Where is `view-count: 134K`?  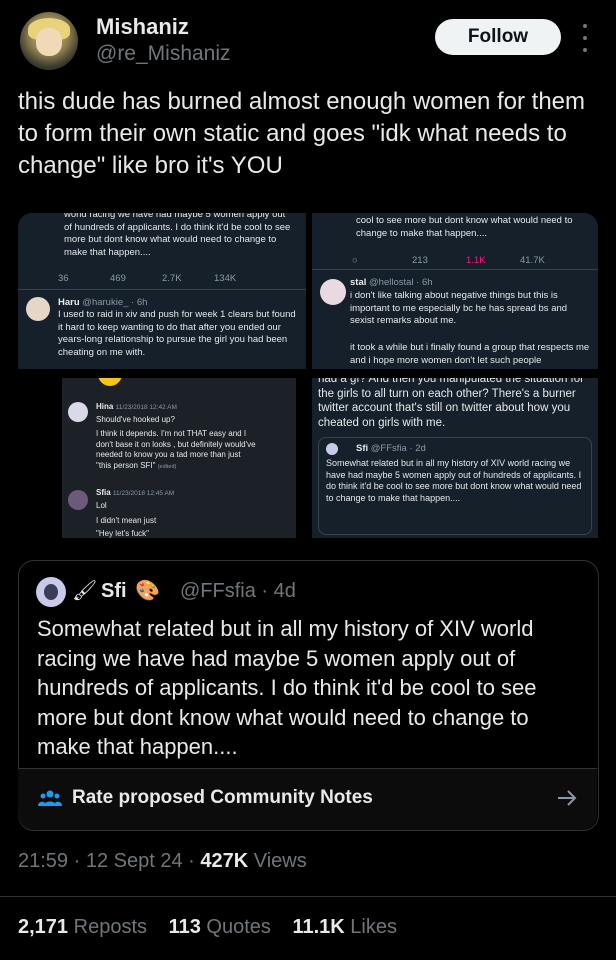
view-count: 134K is located at coordinates (225, 278).